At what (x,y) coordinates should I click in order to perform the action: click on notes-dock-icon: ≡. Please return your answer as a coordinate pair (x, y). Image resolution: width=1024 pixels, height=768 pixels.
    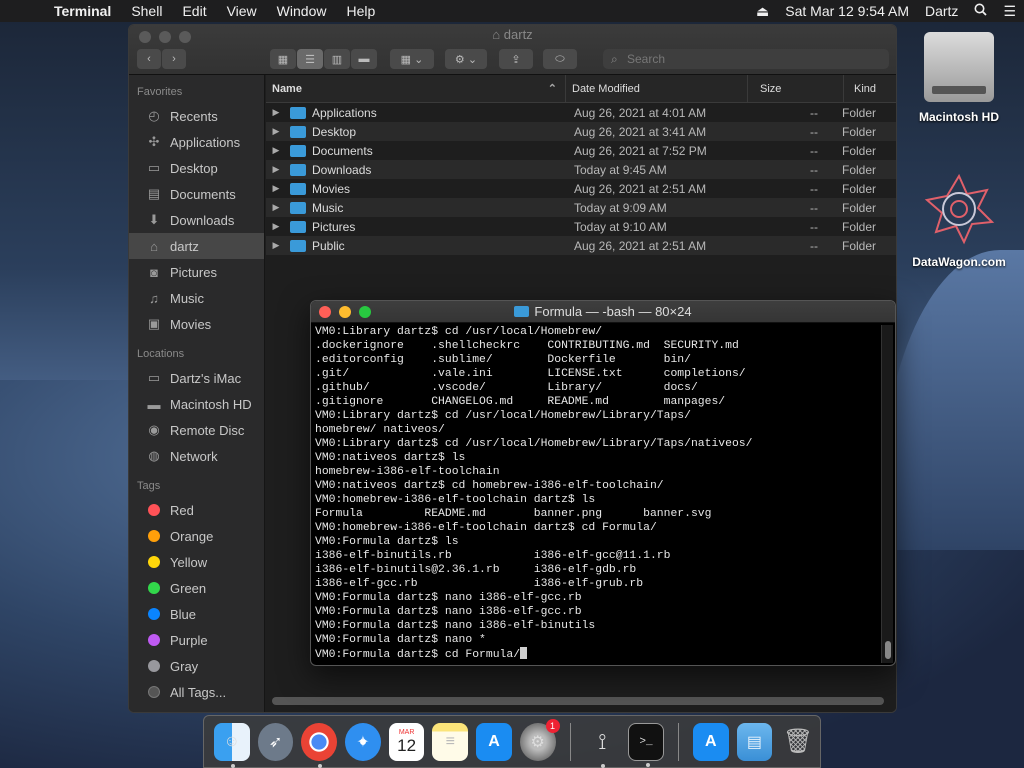
    Looking at the image, I should click on (450, 741).